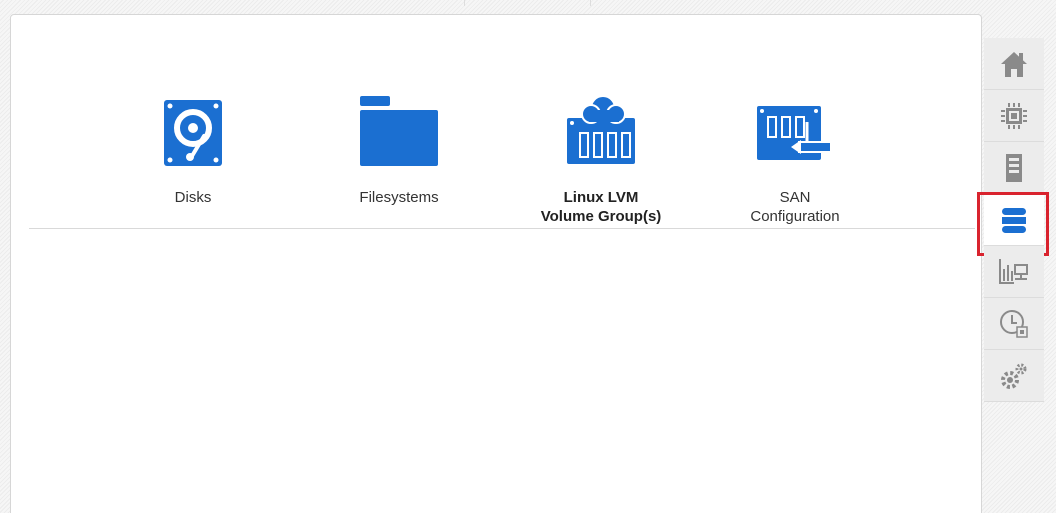 This screenshot has height=513, width=1056. I want to click on tile-san-configuration: SAN Configuration, so click(795, 157).